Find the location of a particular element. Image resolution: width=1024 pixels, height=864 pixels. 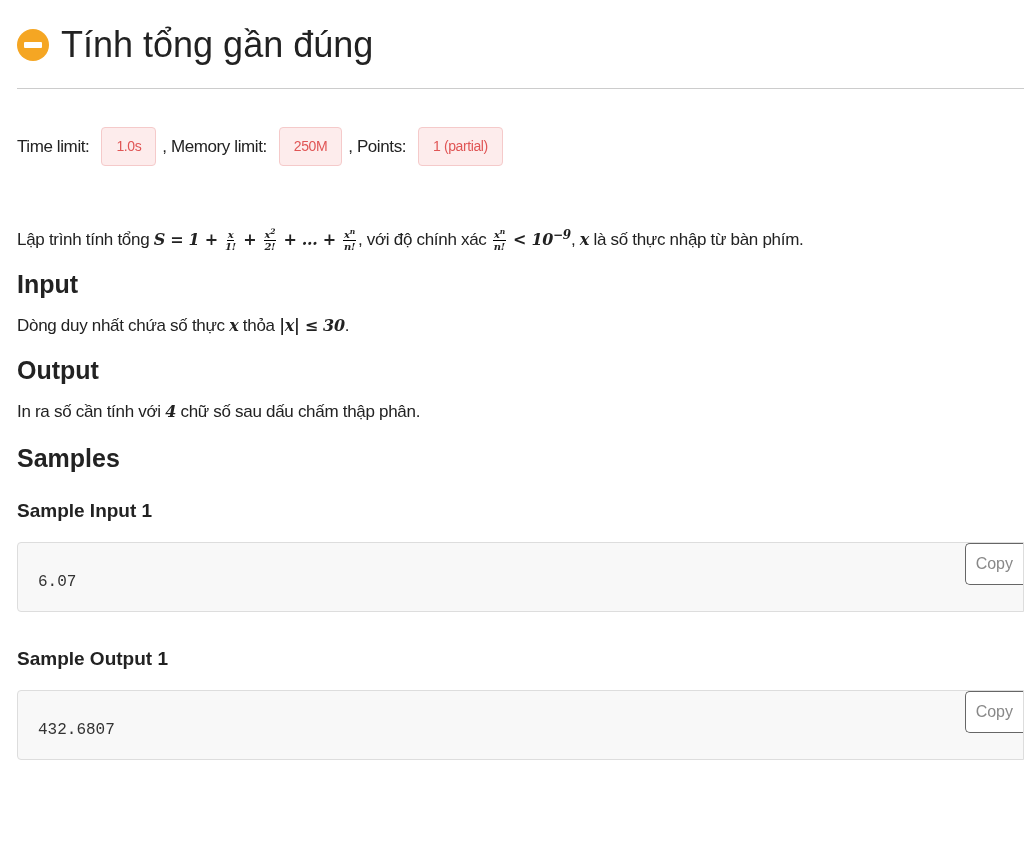

limit-label: Time limit: is located at coordinates (53, 146).